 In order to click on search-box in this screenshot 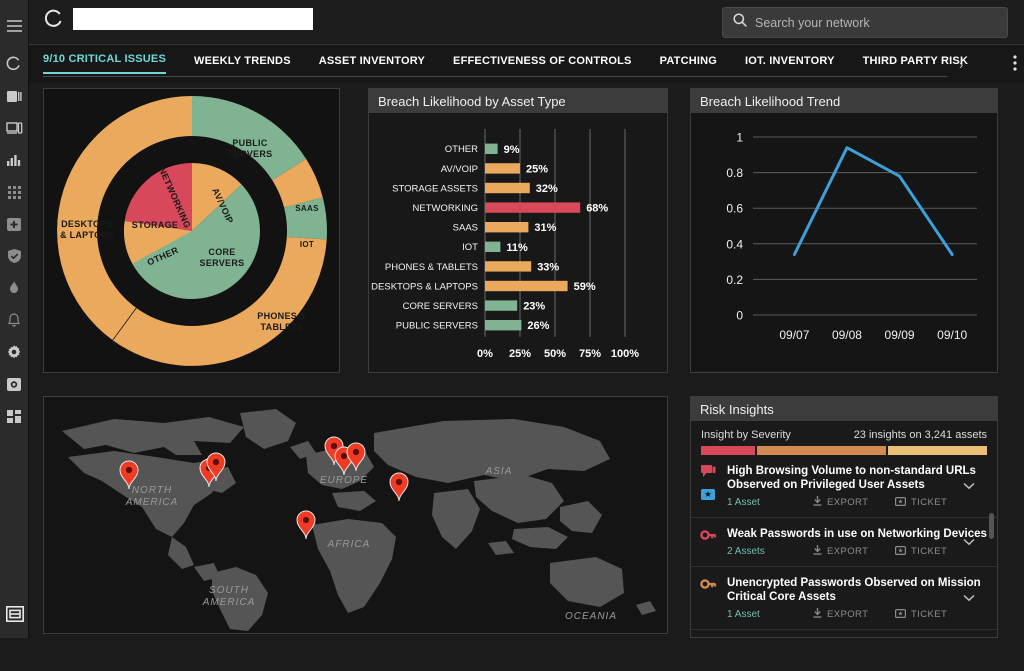, I will do `click(865, 22)`.